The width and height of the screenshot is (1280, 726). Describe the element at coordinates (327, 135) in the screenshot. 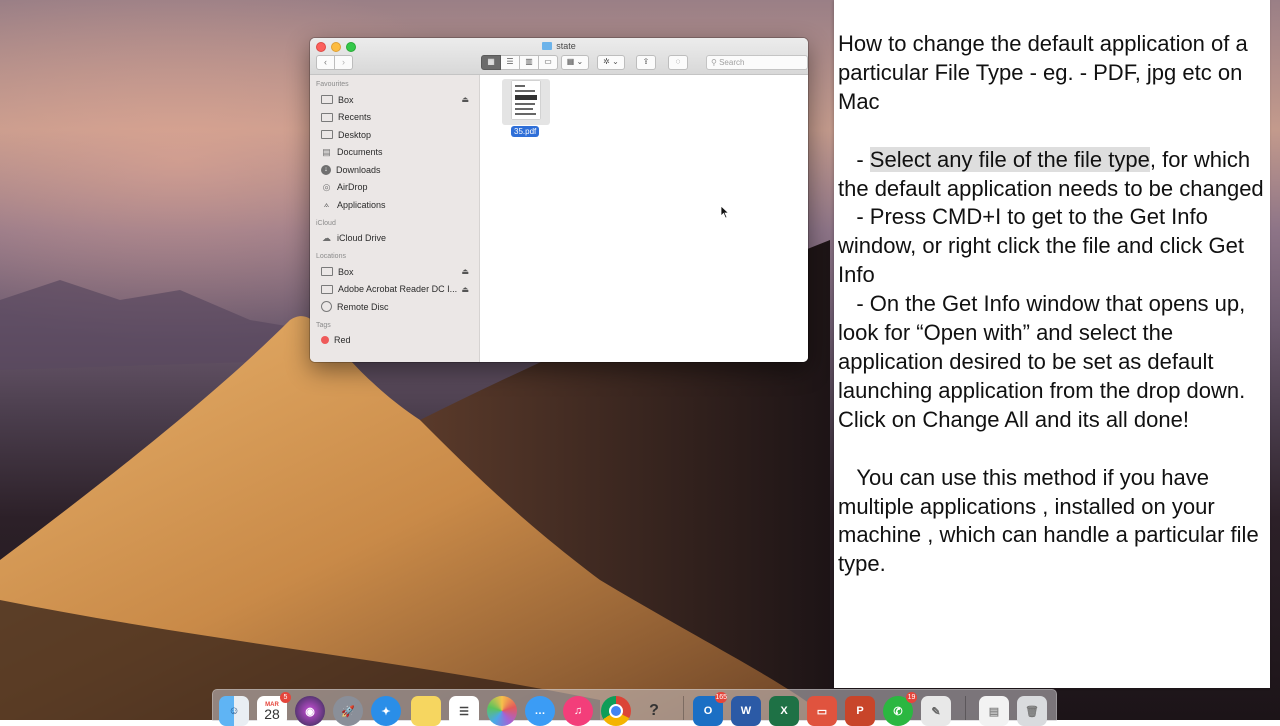

I see `desktop-icon` at that location.